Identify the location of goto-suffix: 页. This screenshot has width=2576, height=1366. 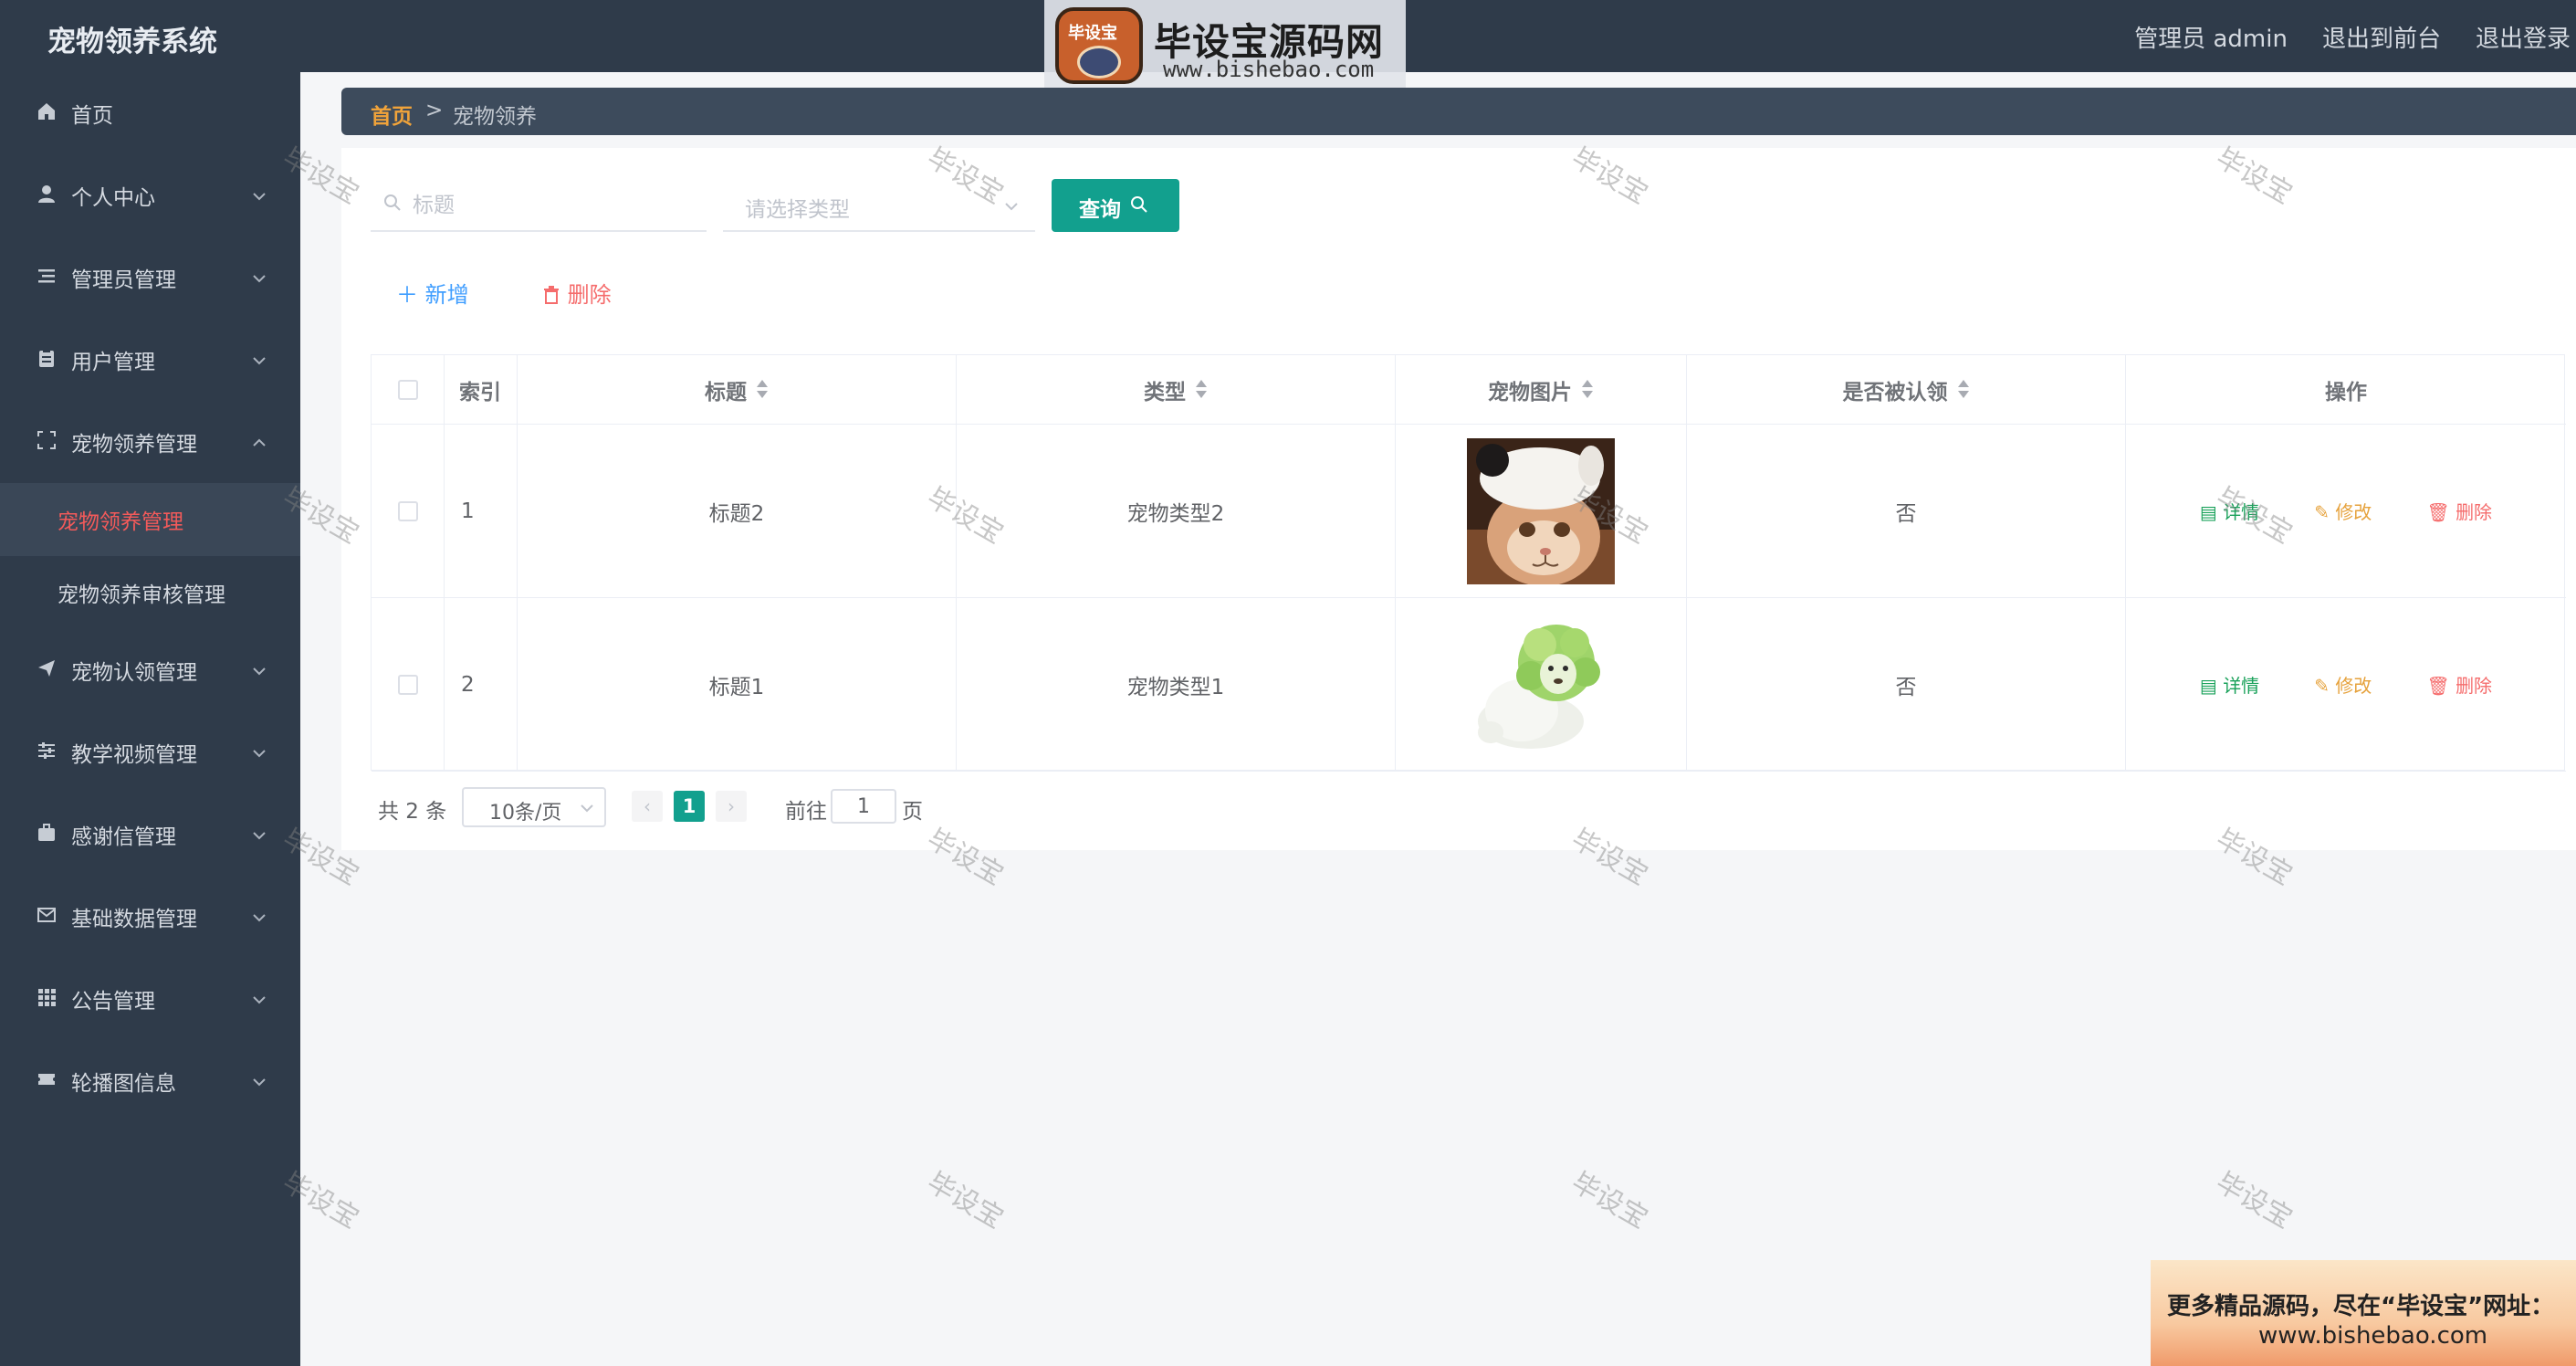
(913, 812).